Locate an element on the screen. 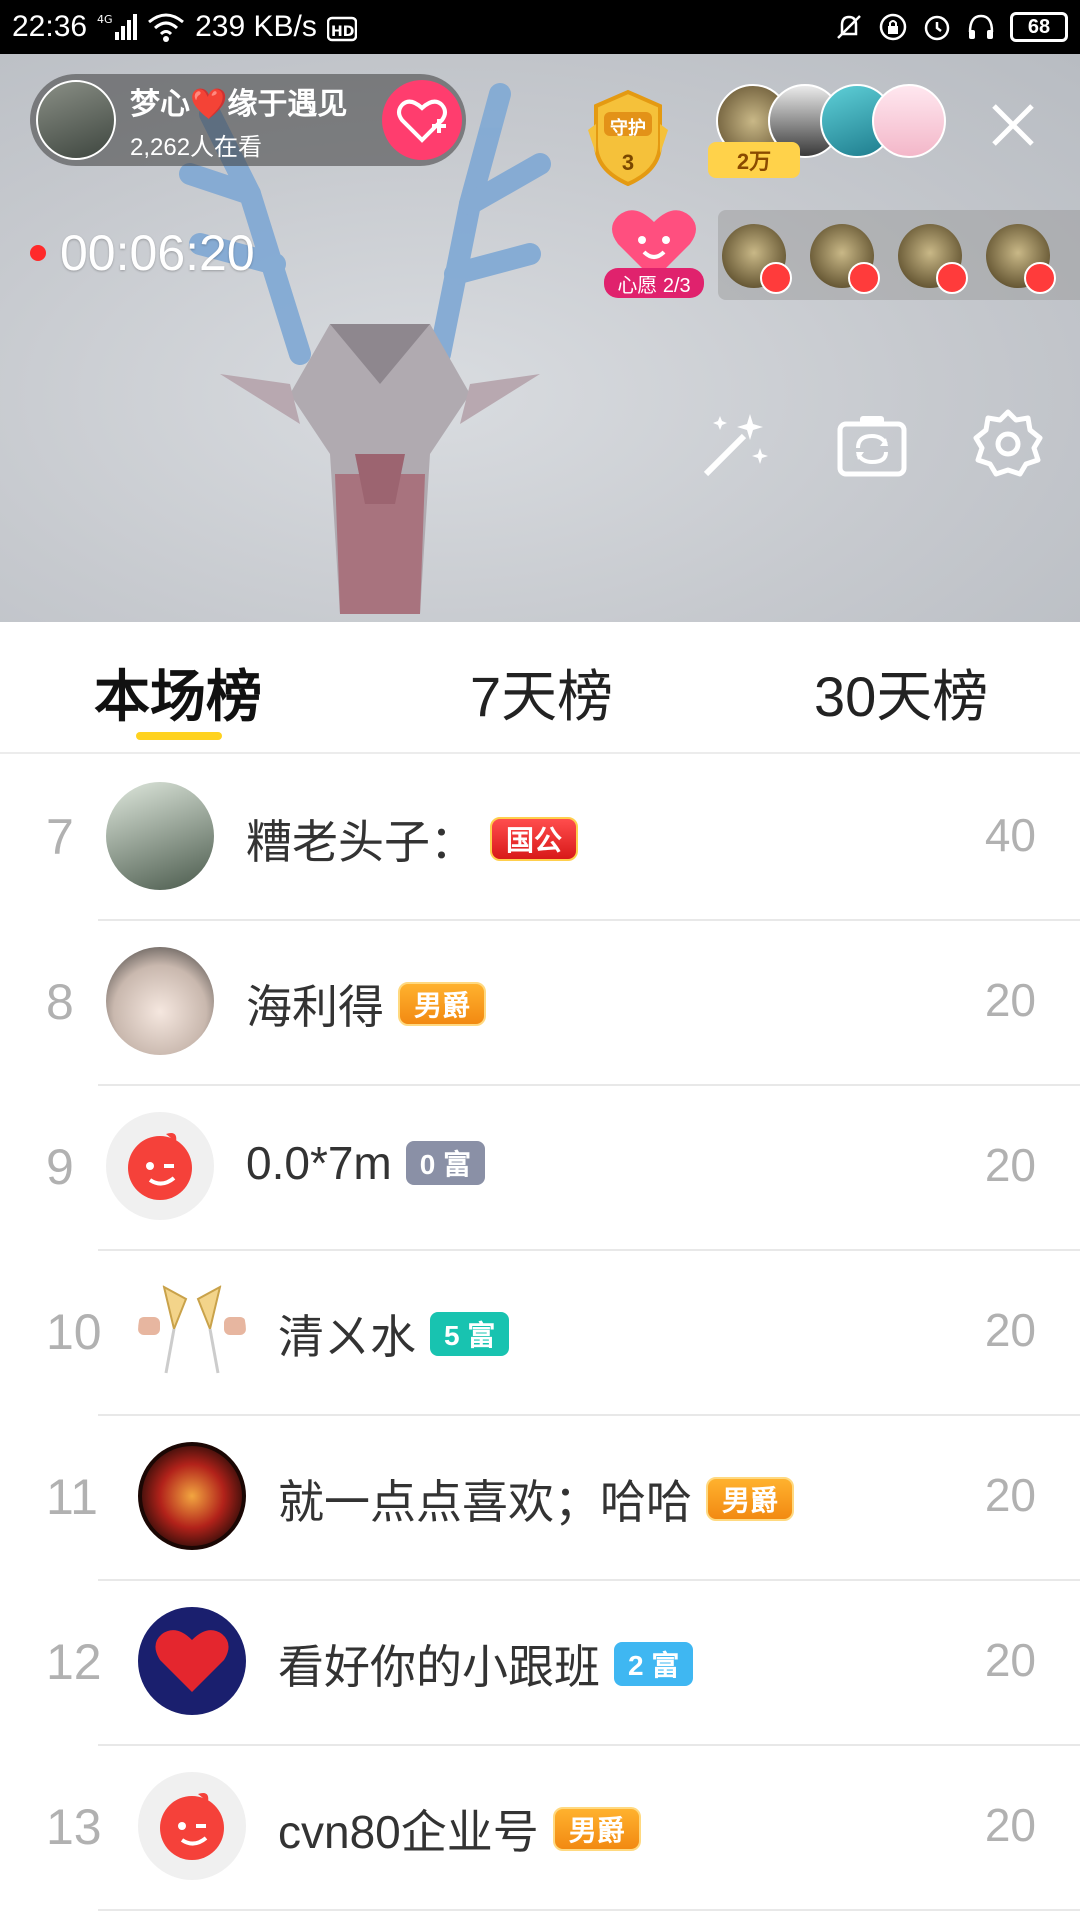 The image size is (1080, 1920). tab-30-days: 30天榜 is located at coordinates (901, 692).